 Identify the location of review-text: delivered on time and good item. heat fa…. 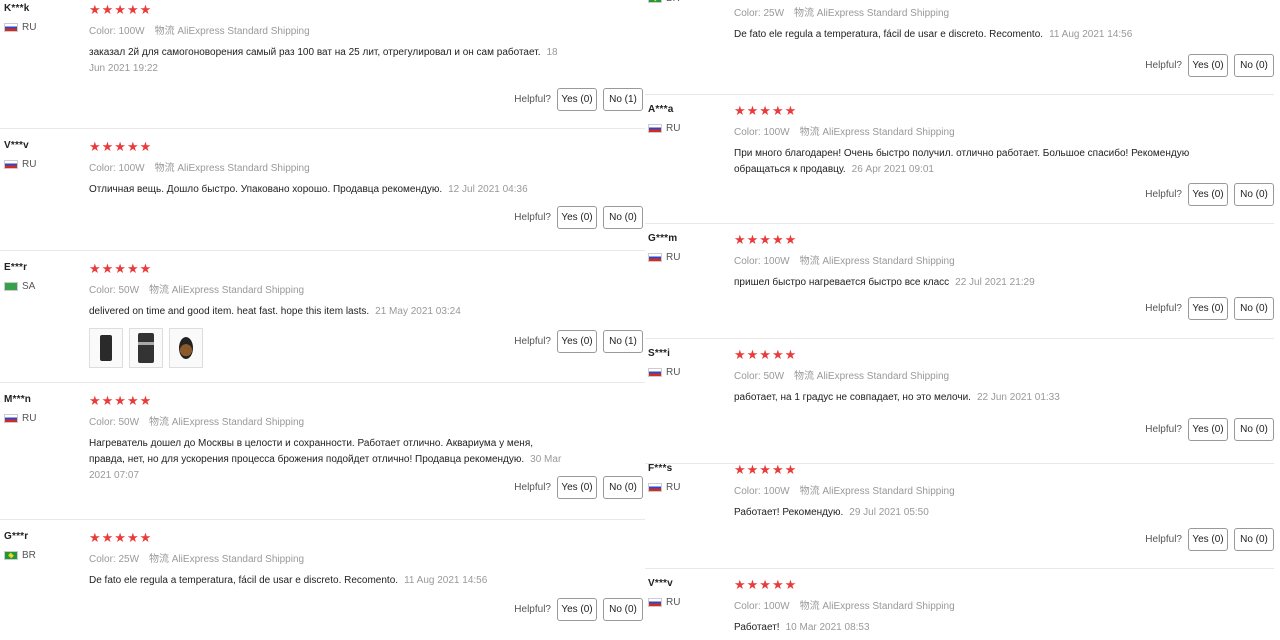
(329, 312).